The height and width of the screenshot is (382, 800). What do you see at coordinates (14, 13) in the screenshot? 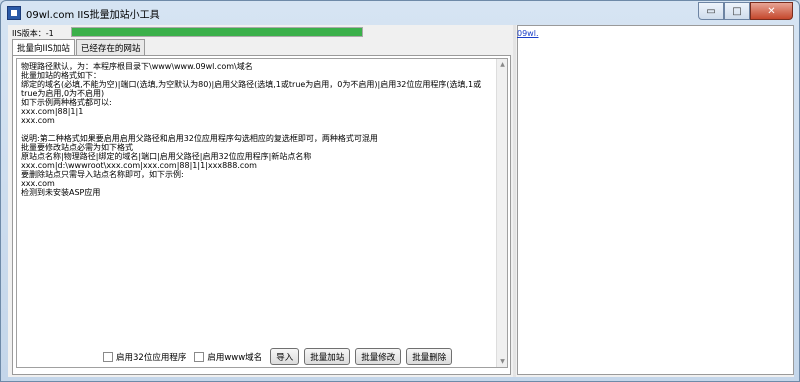
I see `app-icon` at bounding box center [14, 13].